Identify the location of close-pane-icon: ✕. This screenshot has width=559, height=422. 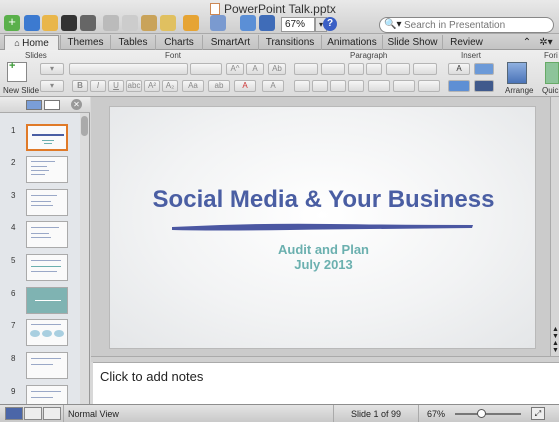
(76, 104).